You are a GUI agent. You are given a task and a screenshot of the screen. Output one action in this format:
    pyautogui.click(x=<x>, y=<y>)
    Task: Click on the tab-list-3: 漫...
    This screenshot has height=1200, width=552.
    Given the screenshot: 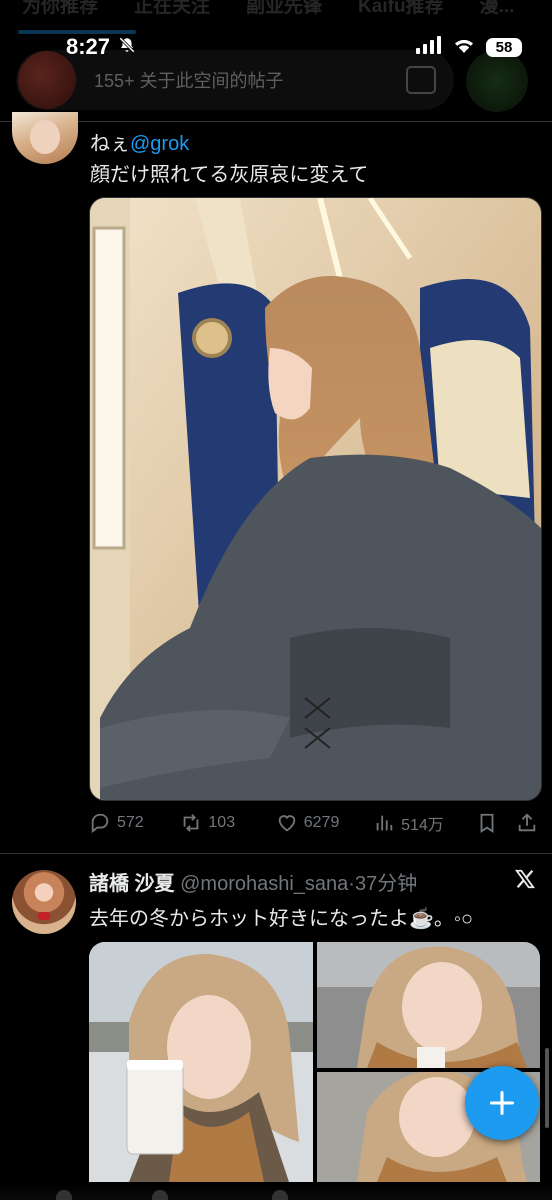 What is the action you would take?
    pyautogui.click(x=497, y=11)
    